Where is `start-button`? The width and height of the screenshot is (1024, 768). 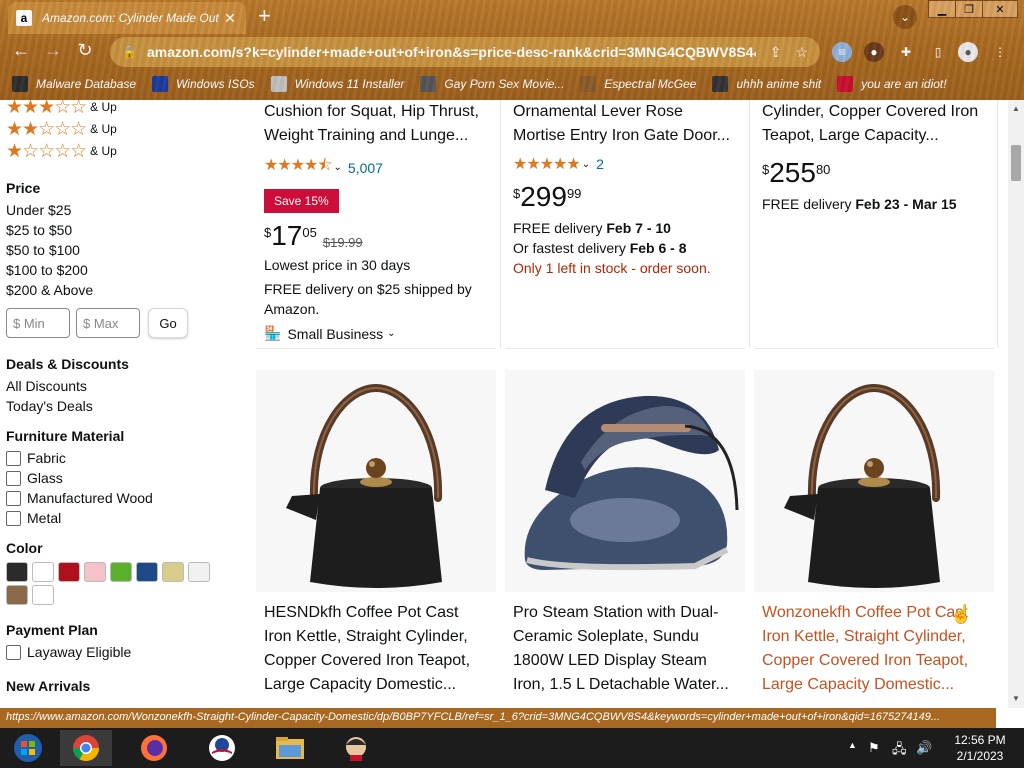
start-button is located at coordinates (28, 748).